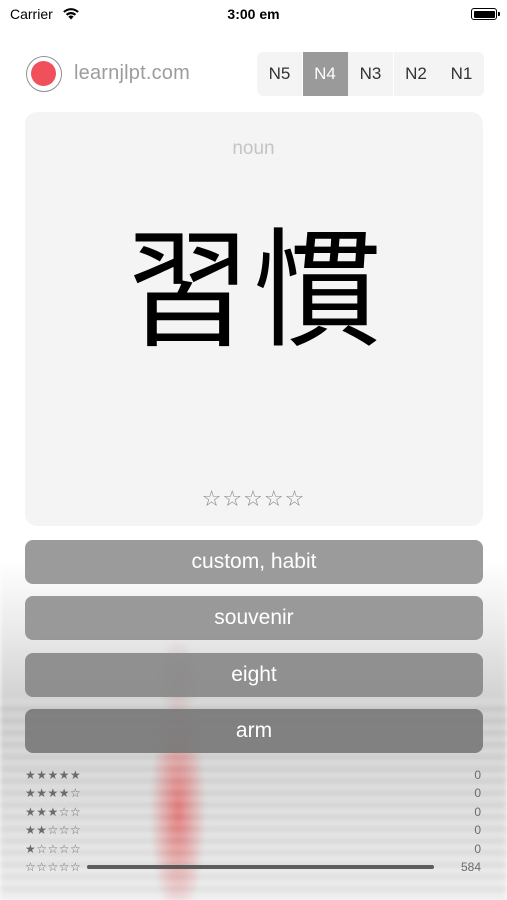  Describe the element at coordinates (53, 775) in the screenshot. I see `stat-stars: ★★★★★` at that location.